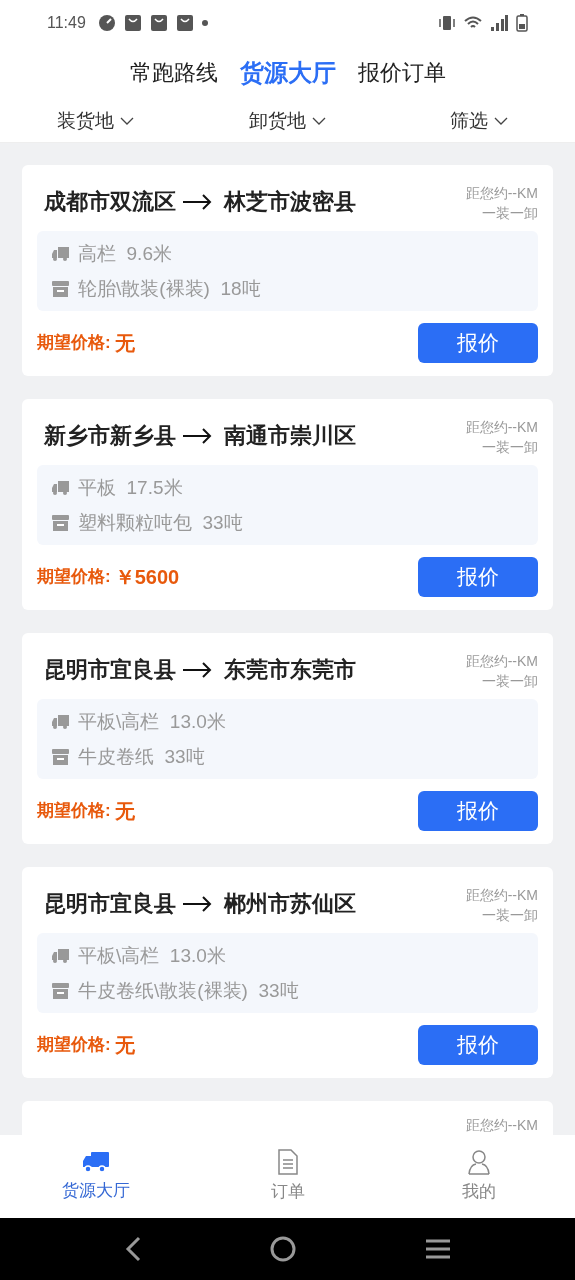 The width and height of the screenshot is (575, 1280). Describe the element at coordinates (188, 991) in the screenshot. I see `cargo-text: 牛皮卷纸\散装(裸装) 33吨` at that location.